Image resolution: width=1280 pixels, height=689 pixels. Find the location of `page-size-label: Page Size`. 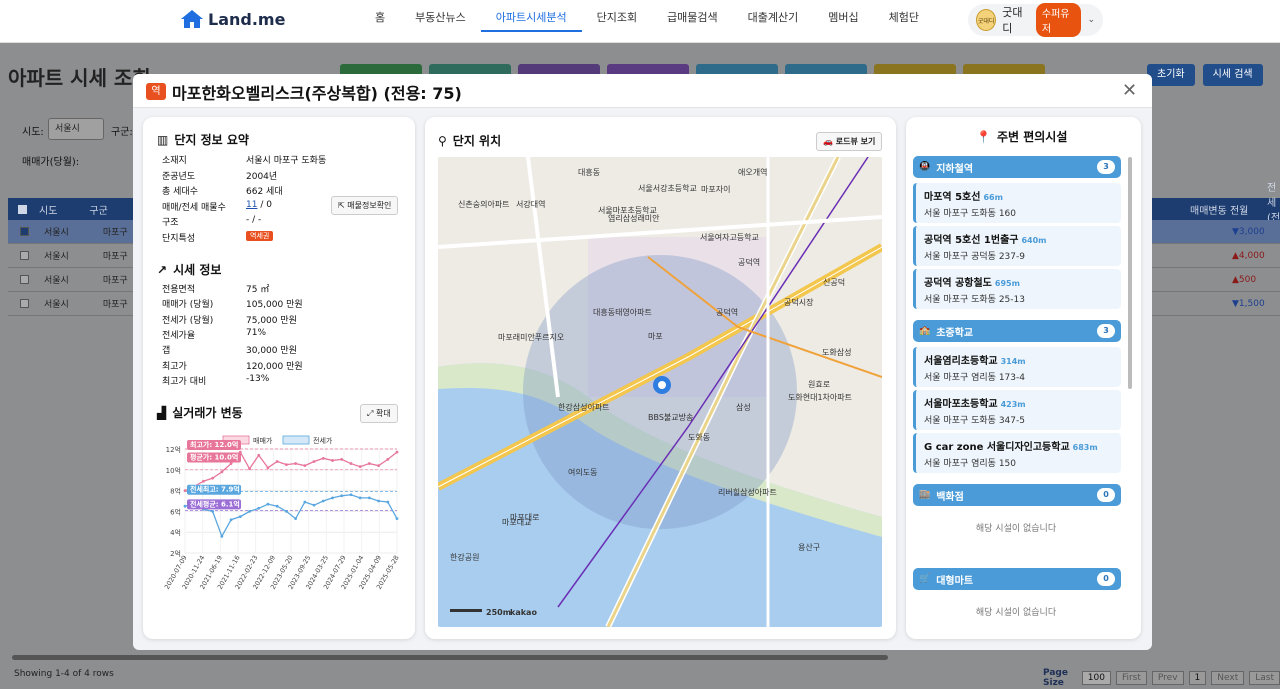

page-size-label: Page Size is located at coordinates (1055, 678).